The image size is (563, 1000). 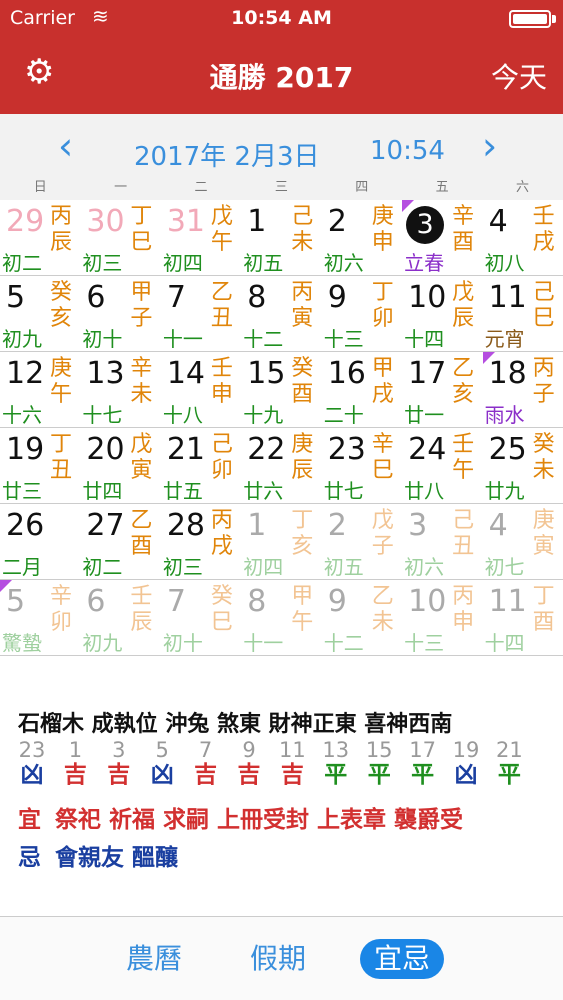 What do you see at coordinates (442, 390) in the screenshot?
I see `calendar-day-cell: 17 乙亥 廿一` at bounding box center [442, 390].